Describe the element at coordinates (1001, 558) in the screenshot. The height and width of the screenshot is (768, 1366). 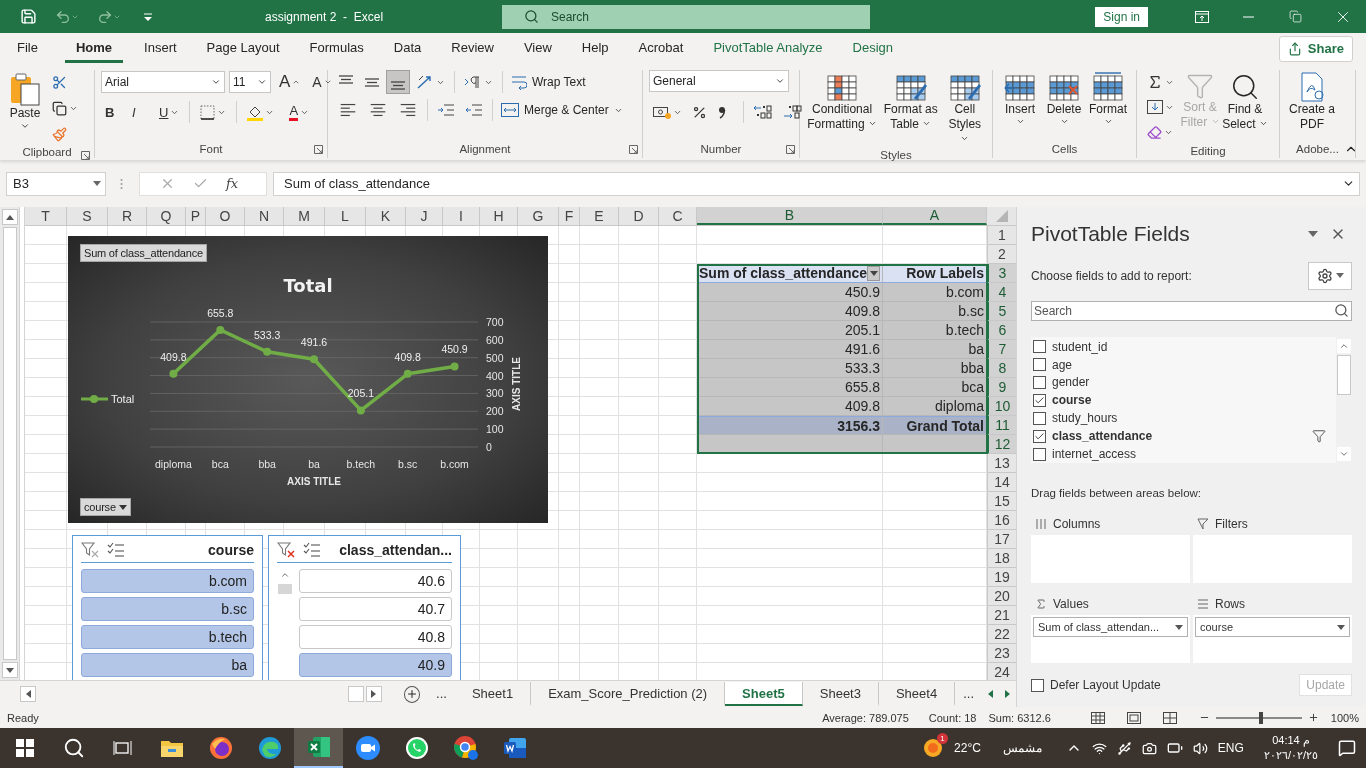
I see `row-header: 18` at that location.